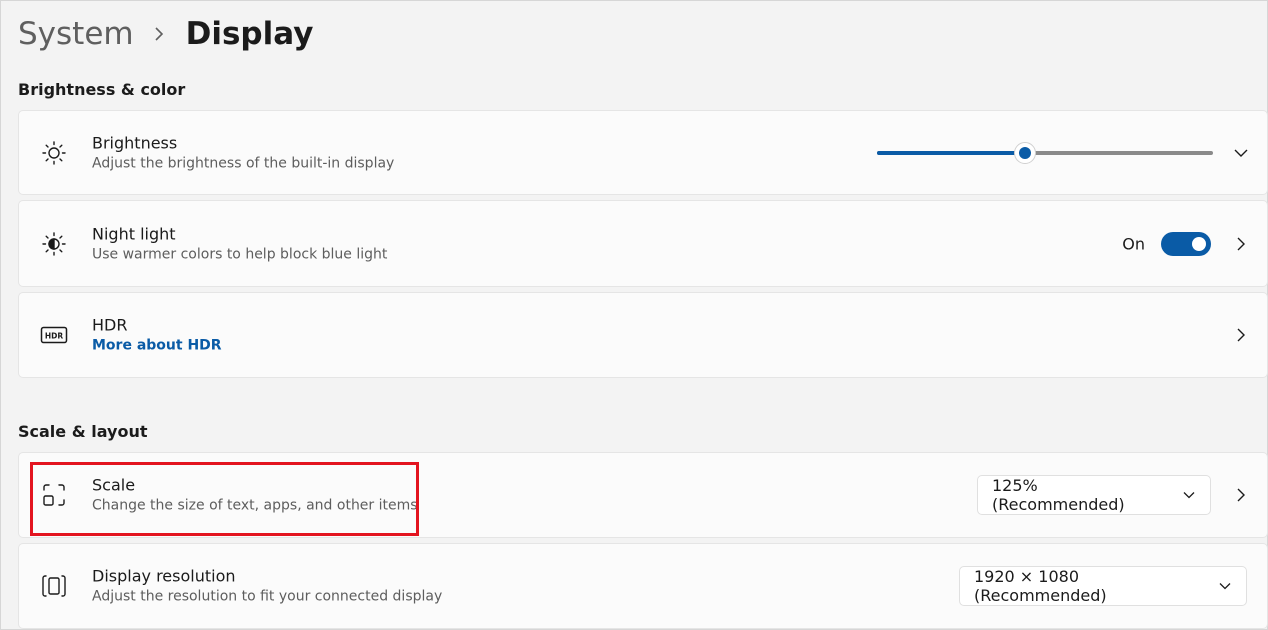  Describe the element at coordinates (83, 431) in the screenshot. I see `section-title-scale-layout: Scale & layout` at that location.